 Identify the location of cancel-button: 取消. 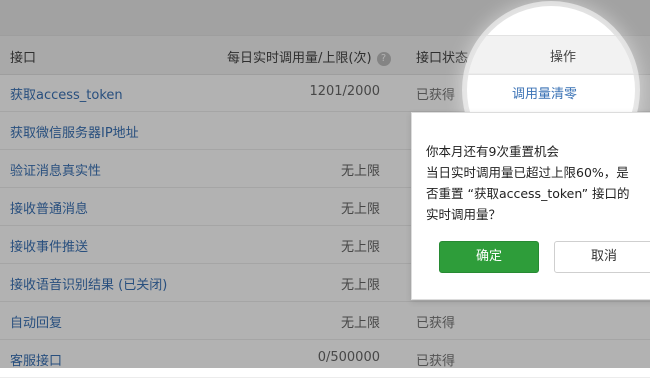
(602, 257).